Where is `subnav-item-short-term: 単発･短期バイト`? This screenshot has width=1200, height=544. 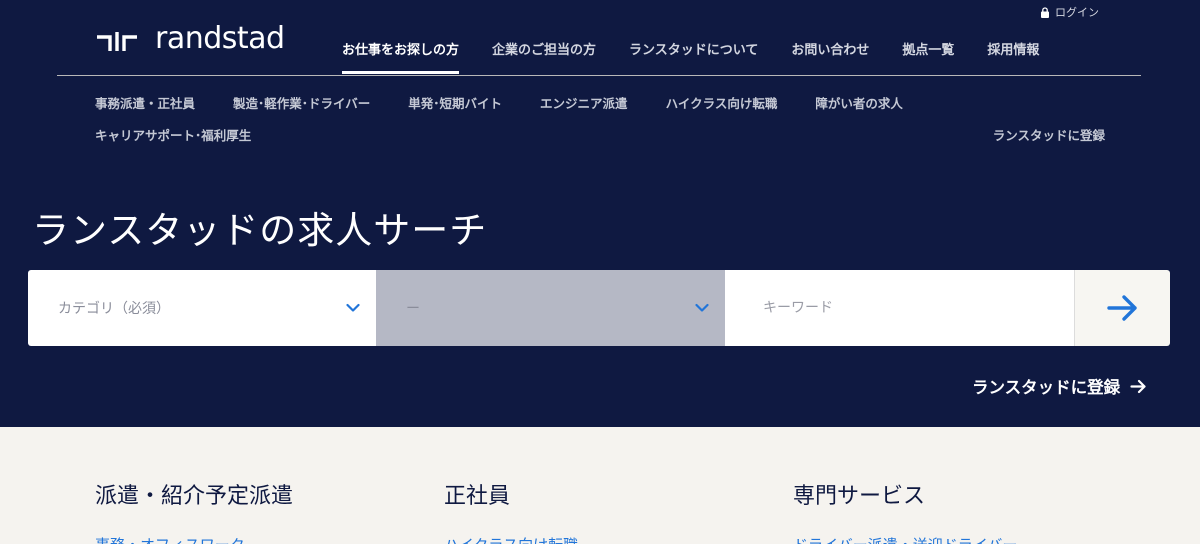
subnav-item-short-term: 単発･短期バイト is located at coordinates (455, 102).